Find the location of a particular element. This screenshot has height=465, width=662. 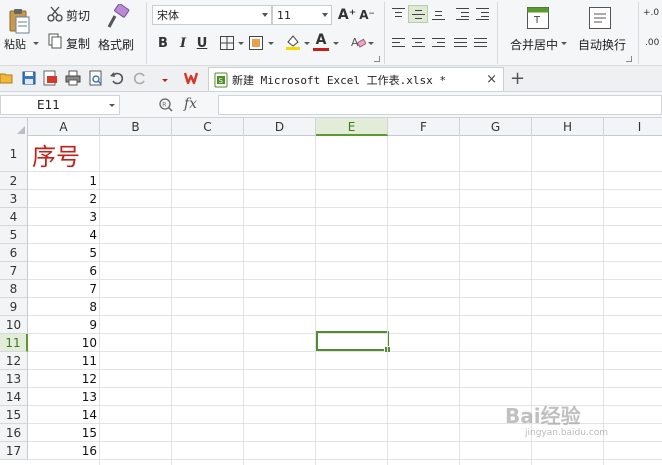

open-folder-icon is located at coordinates (7, 78).